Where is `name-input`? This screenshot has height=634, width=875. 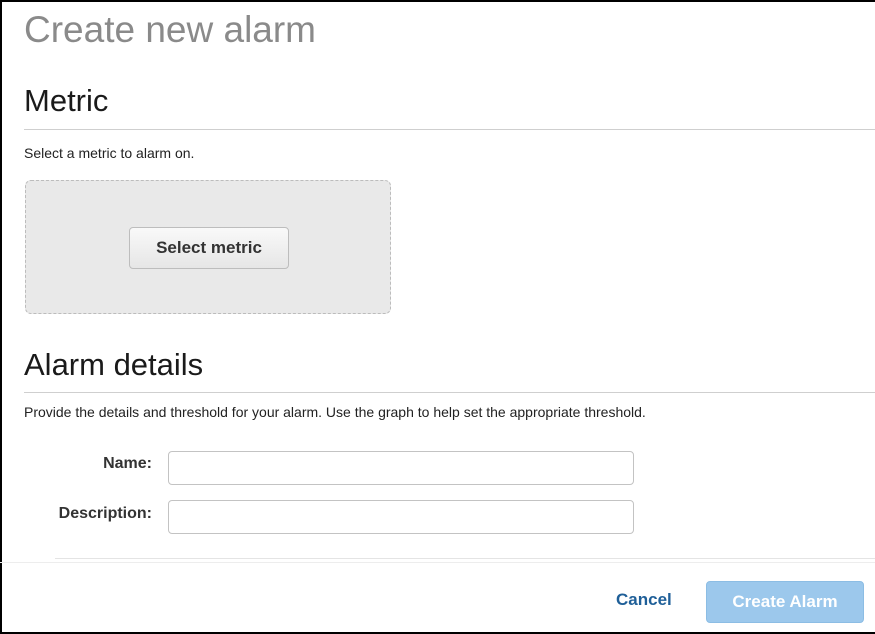 name-input is located at coordinates (401, 468).